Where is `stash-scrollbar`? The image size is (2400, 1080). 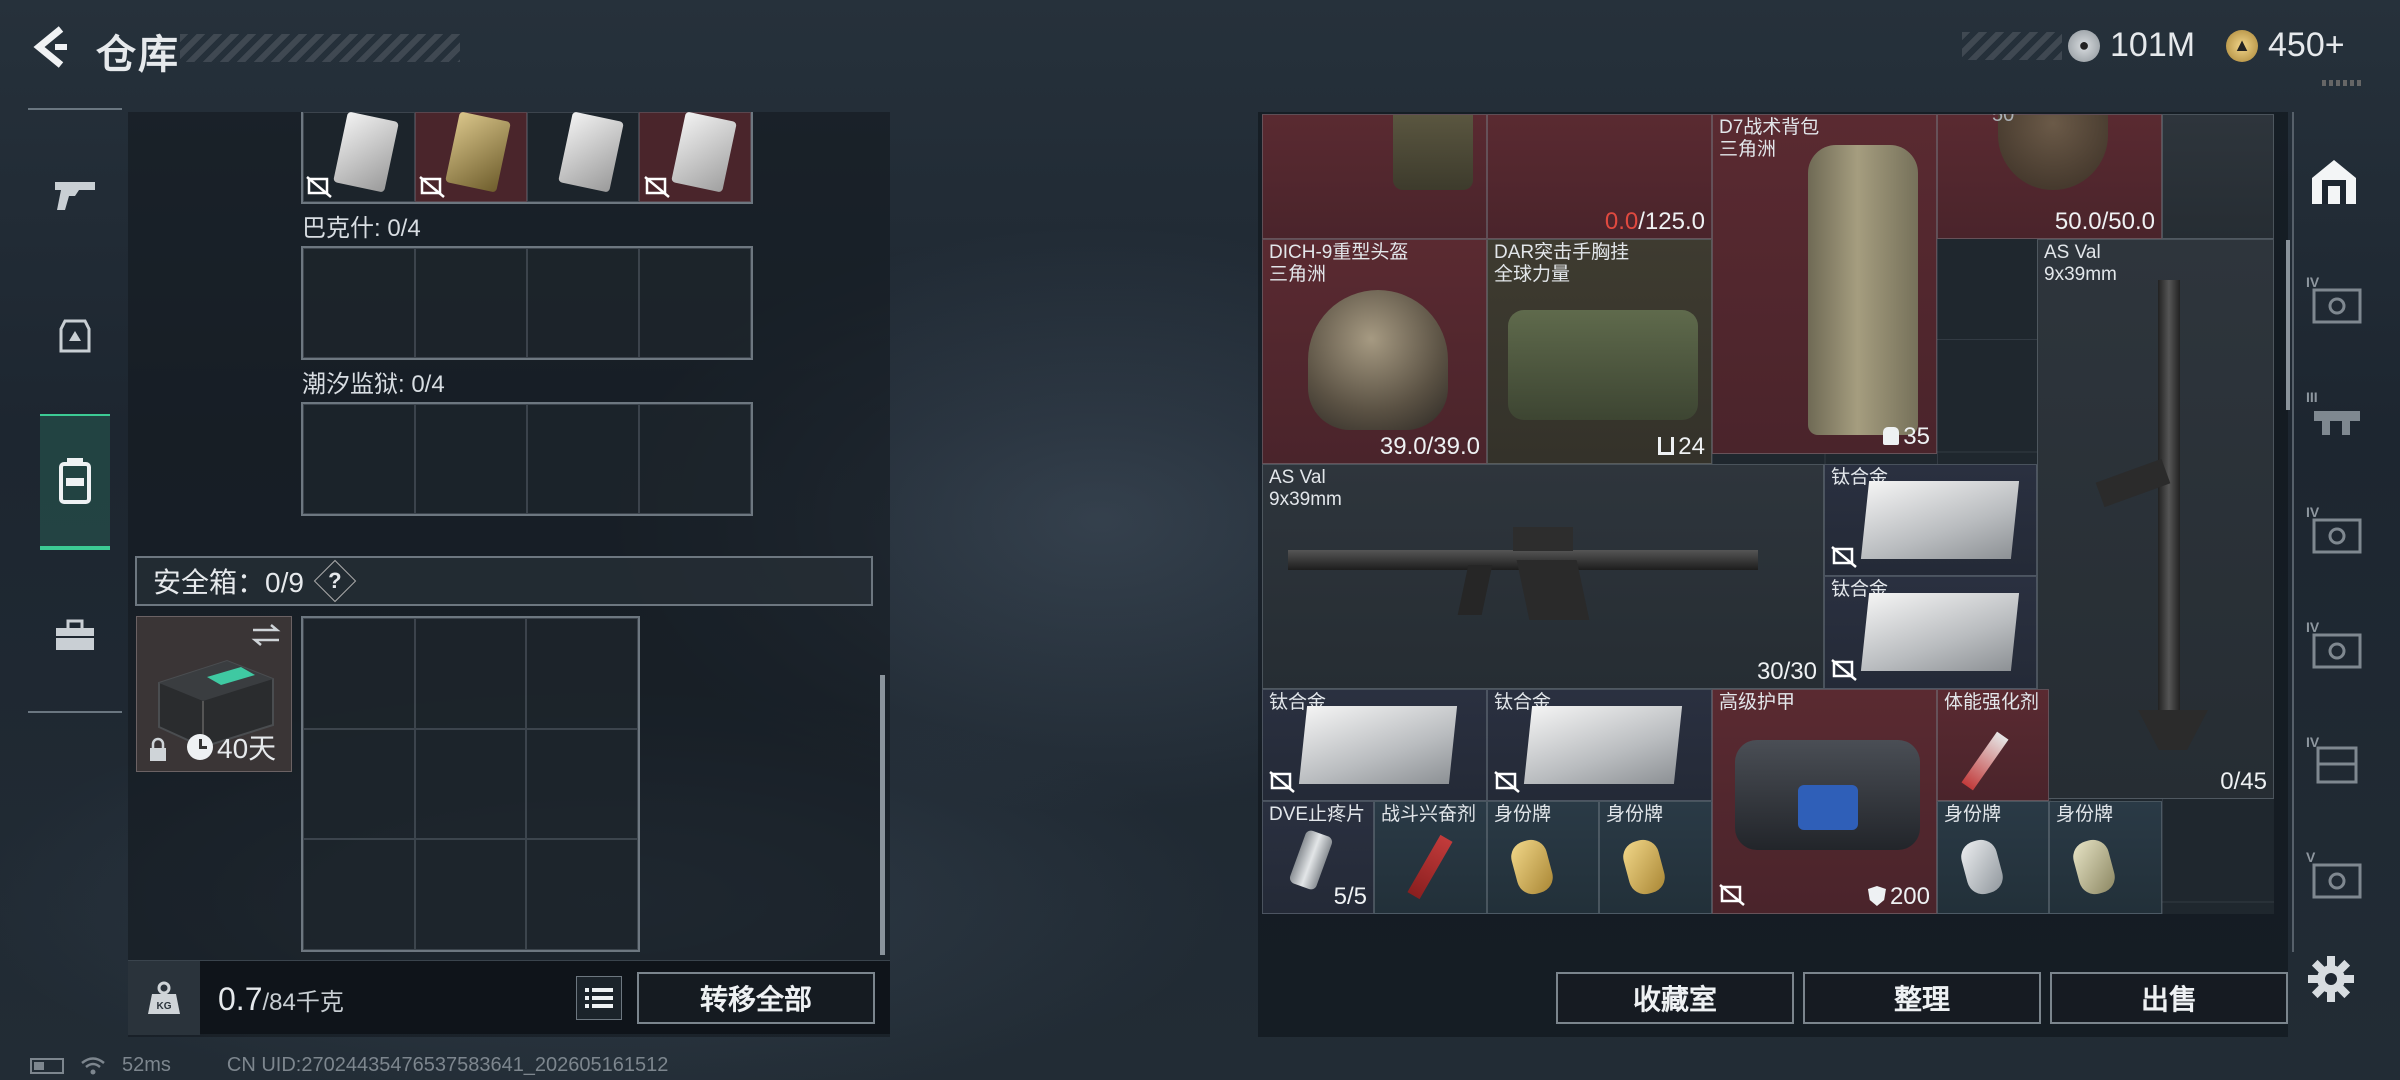 stash-scrollbar is located at coordinates (2288, 325).